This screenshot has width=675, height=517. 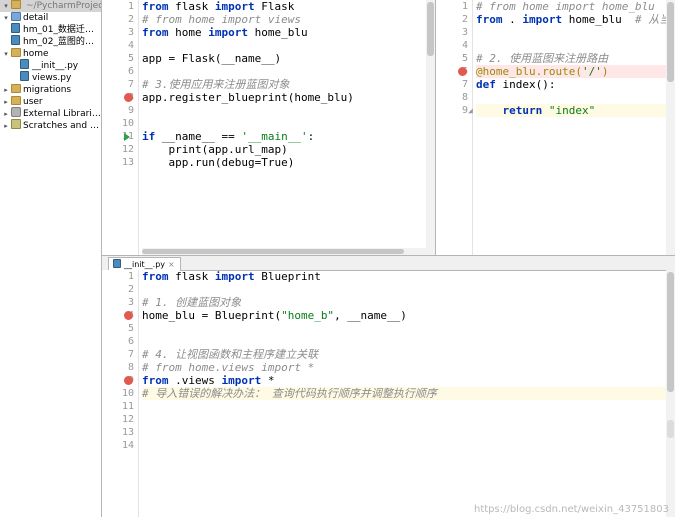 I want to click on tab-init-py: __init__.py ×, so click(x=144, y=263).